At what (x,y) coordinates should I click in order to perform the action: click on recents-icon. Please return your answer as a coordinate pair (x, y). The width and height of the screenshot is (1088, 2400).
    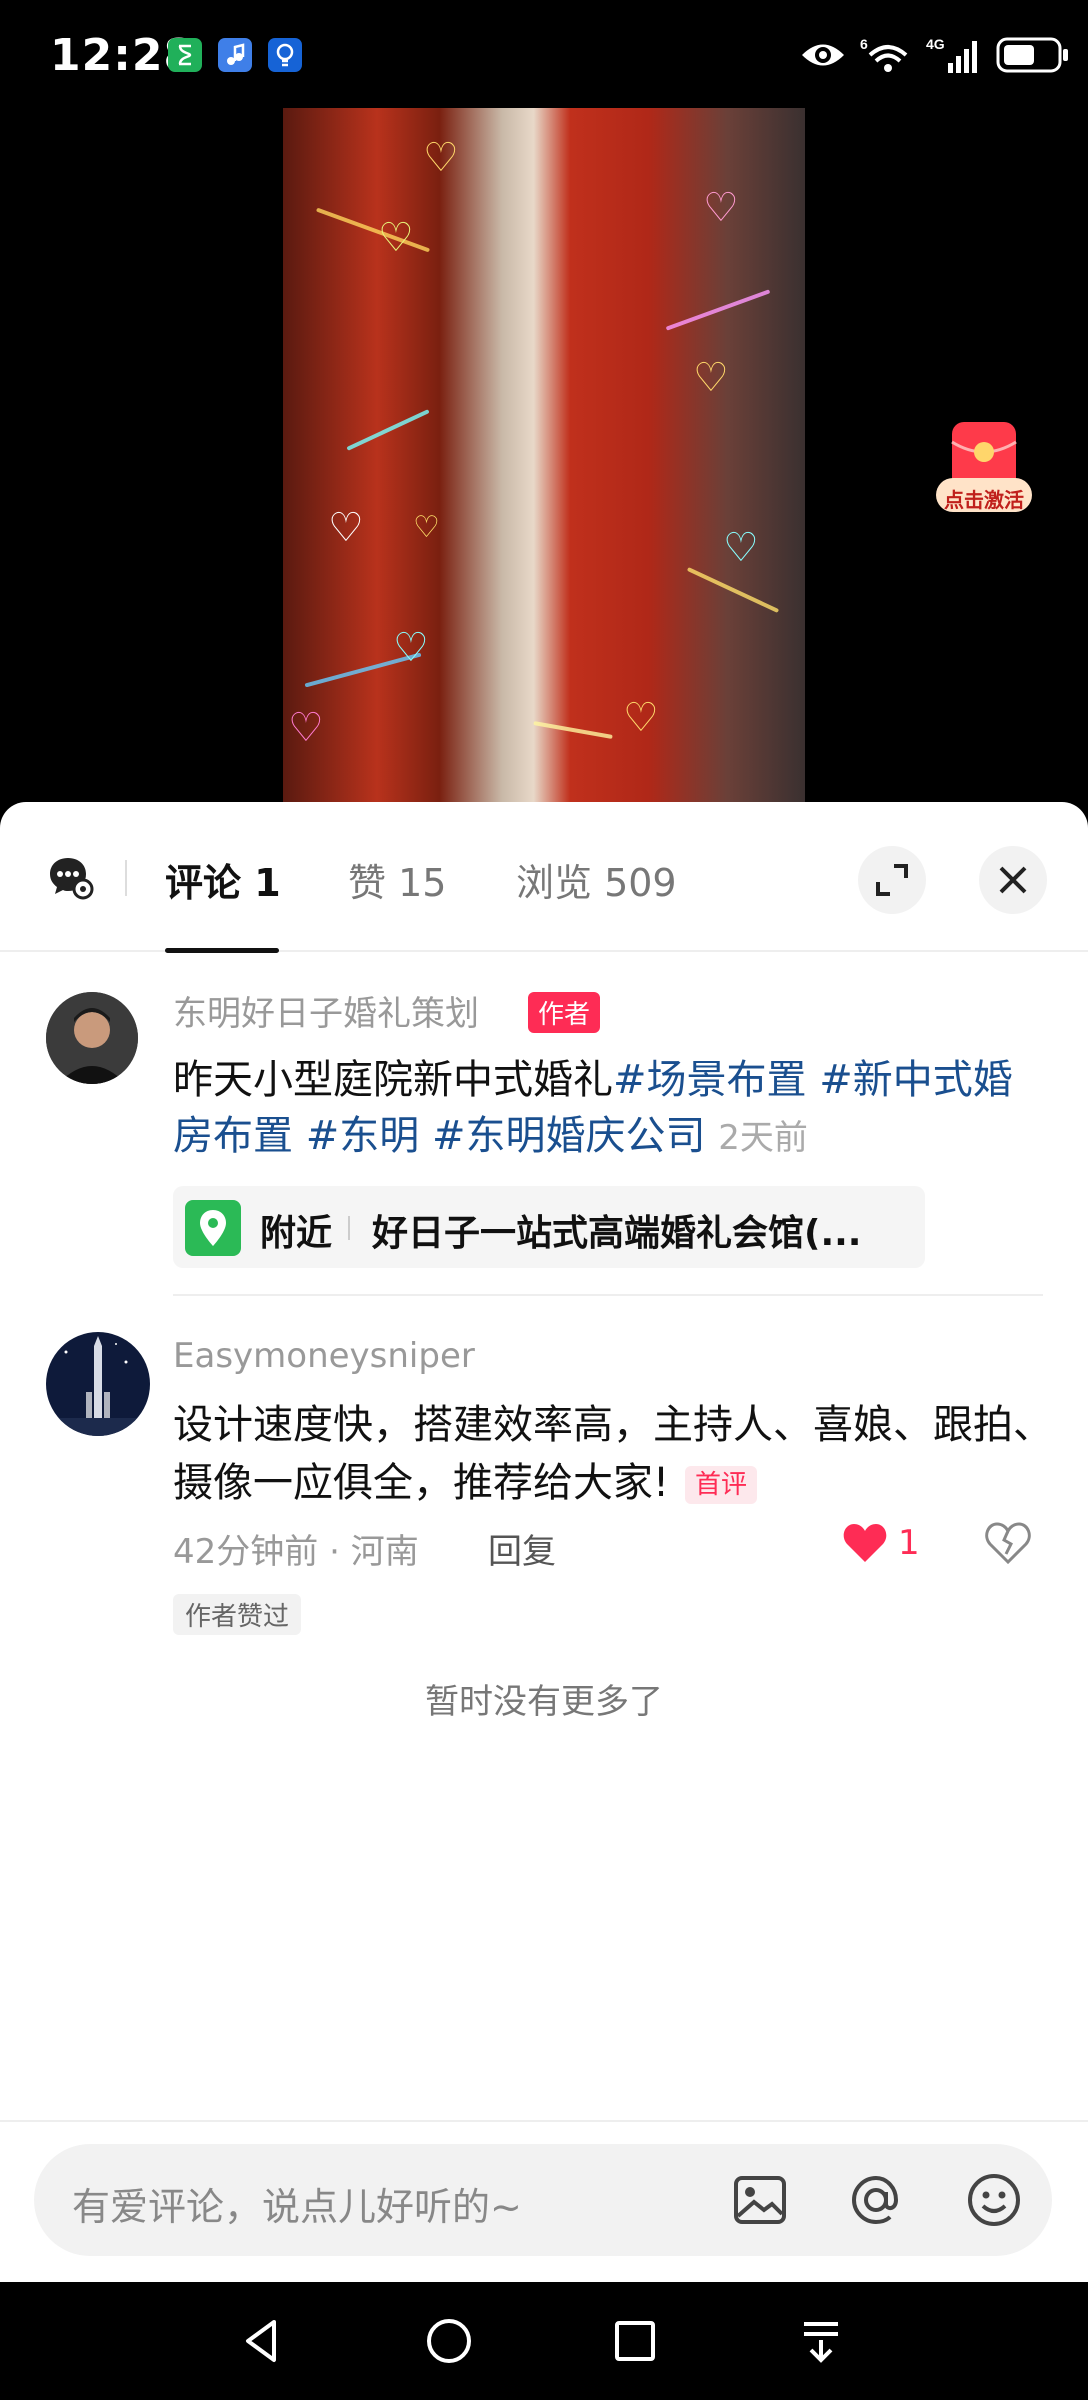
    Looking at the image, I should click on (635, 2341).